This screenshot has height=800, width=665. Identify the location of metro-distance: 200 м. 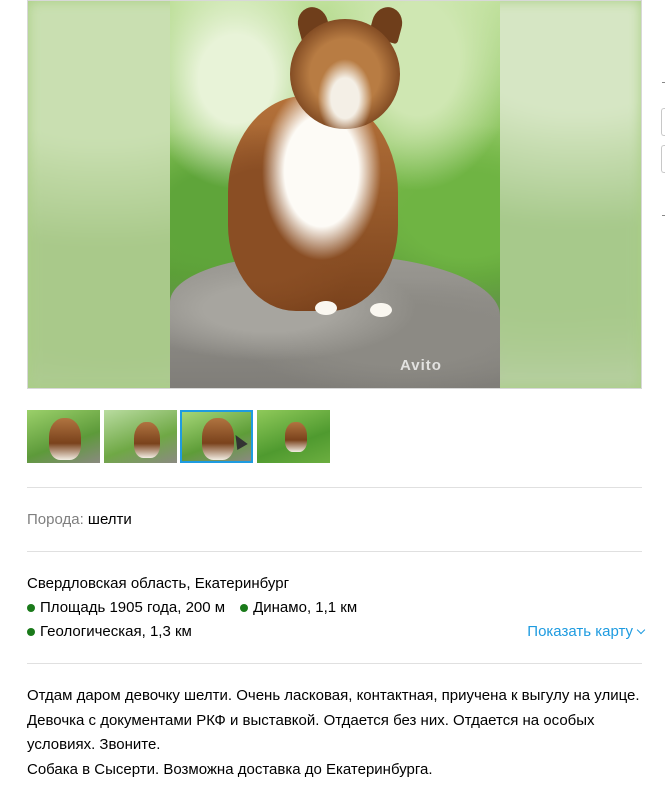
(205, 607).